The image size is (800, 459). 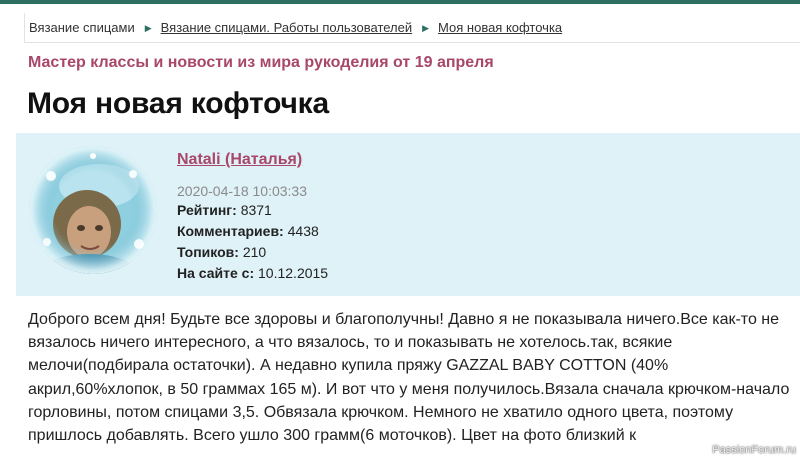 I want to click on author-name-link: Natali (Наталья), so click(x=239, y=160).